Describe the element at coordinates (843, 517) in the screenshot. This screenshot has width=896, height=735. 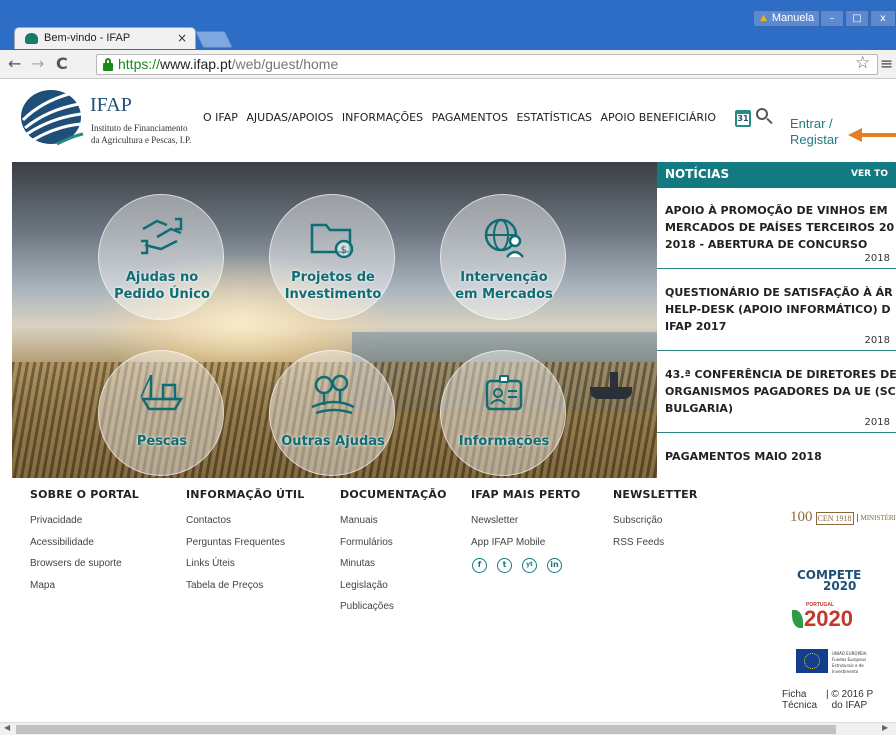
I see `centenary-ministry-logo: 100CEN 1918MINISTÉRIO DA AGRICULTURA` at that location.